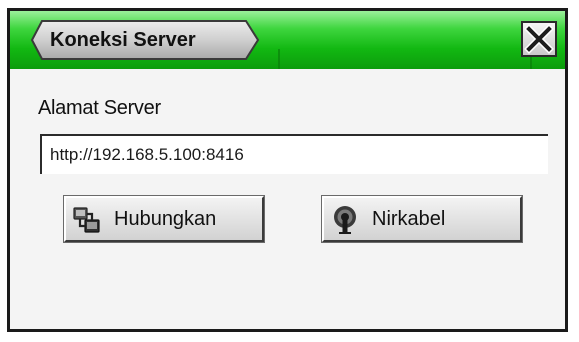 The height and width of the screenshot is (342, 579). I want to click on close-x-icon, so click(539, 39).